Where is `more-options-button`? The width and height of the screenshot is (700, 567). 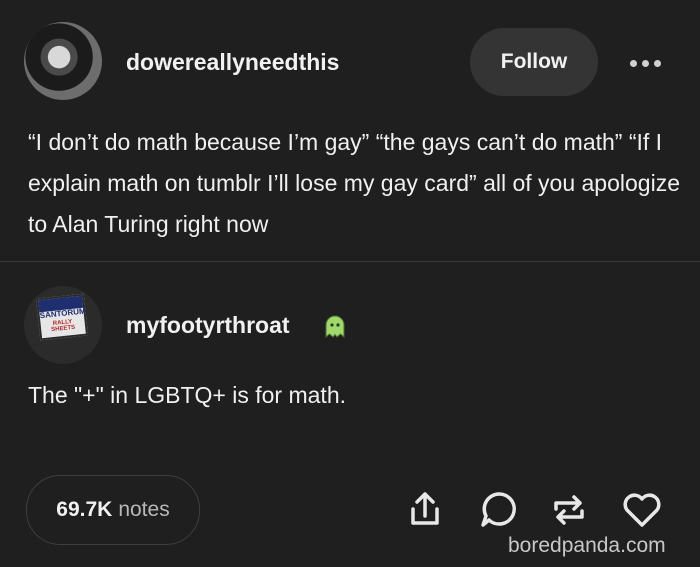 more-options-button is located at coordinates (645, 63).